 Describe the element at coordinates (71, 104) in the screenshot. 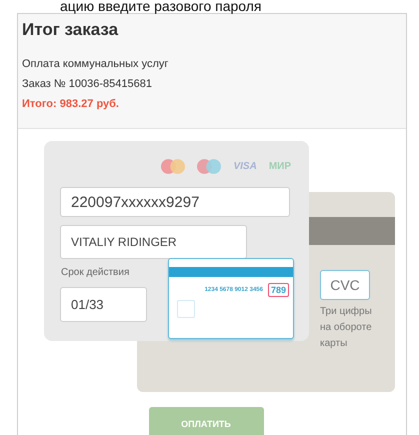

I see `order-total: Итого: 983.27 руб.` at that location.